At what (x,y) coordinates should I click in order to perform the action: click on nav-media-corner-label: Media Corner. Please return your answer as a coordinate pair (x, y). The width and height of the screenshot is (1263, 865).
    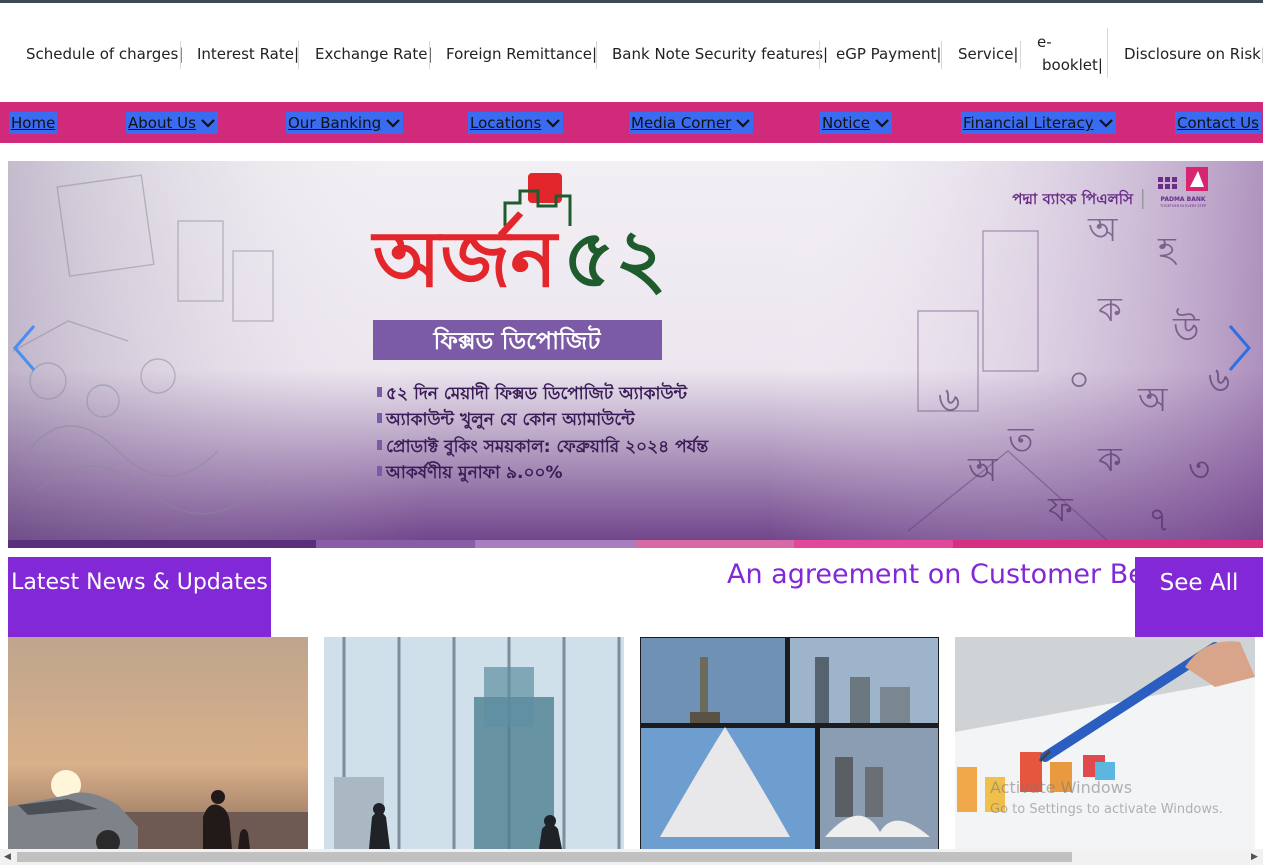
    Looking at the image, I should click on (681, 123).